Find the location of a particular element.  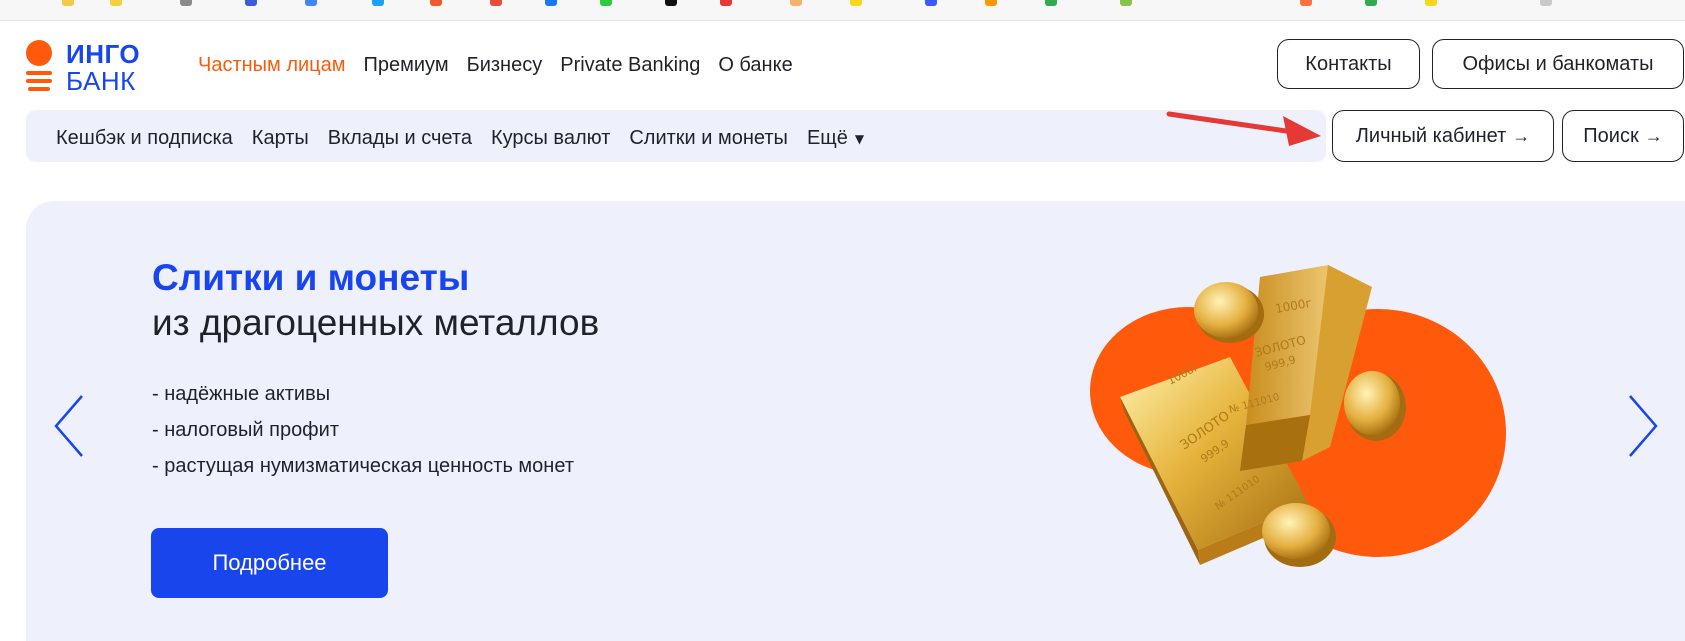

ingo-bank-logo: ИНГО БАНК is located at coordinates (86, 67).